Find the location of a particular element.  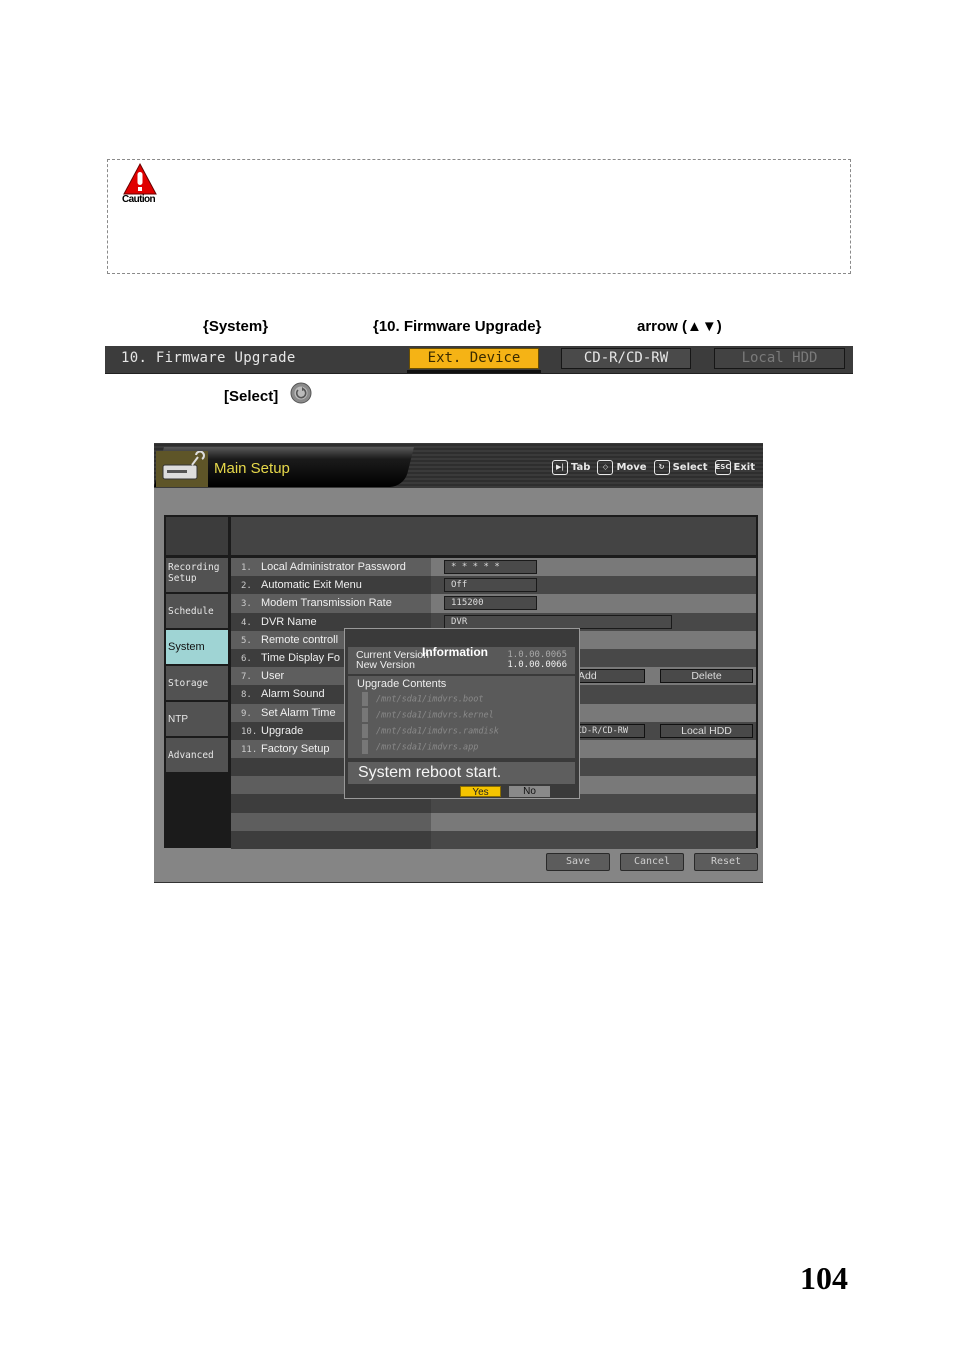

row-number: 3. is located at coordinates (246, 604).